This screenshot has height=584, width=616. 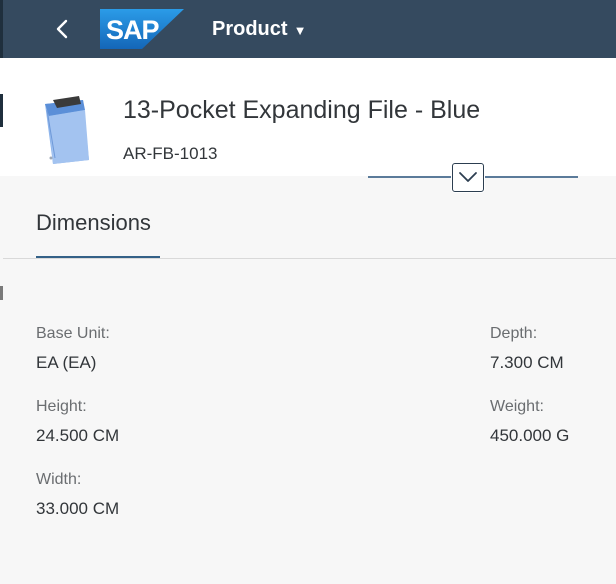 I want to click on width-value: 33.000 CM, so click(x=78, y=508).